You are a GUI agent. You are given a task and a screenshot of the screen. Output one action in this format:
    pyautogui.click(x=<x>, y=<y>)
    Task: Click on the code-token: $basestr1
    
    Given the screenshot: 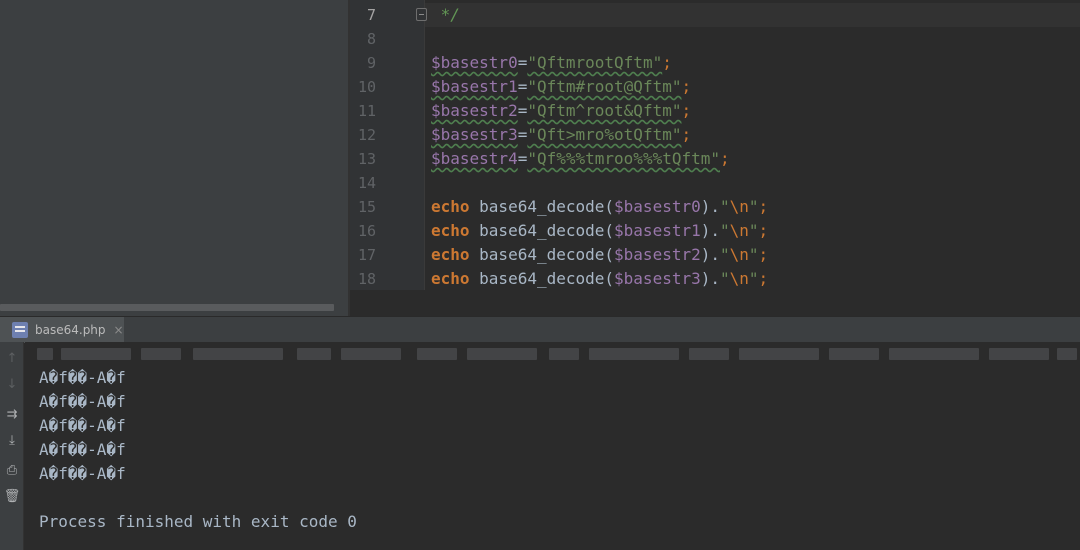 What is the action you would take?
    pyautogui.click(x=657, y=230)
    